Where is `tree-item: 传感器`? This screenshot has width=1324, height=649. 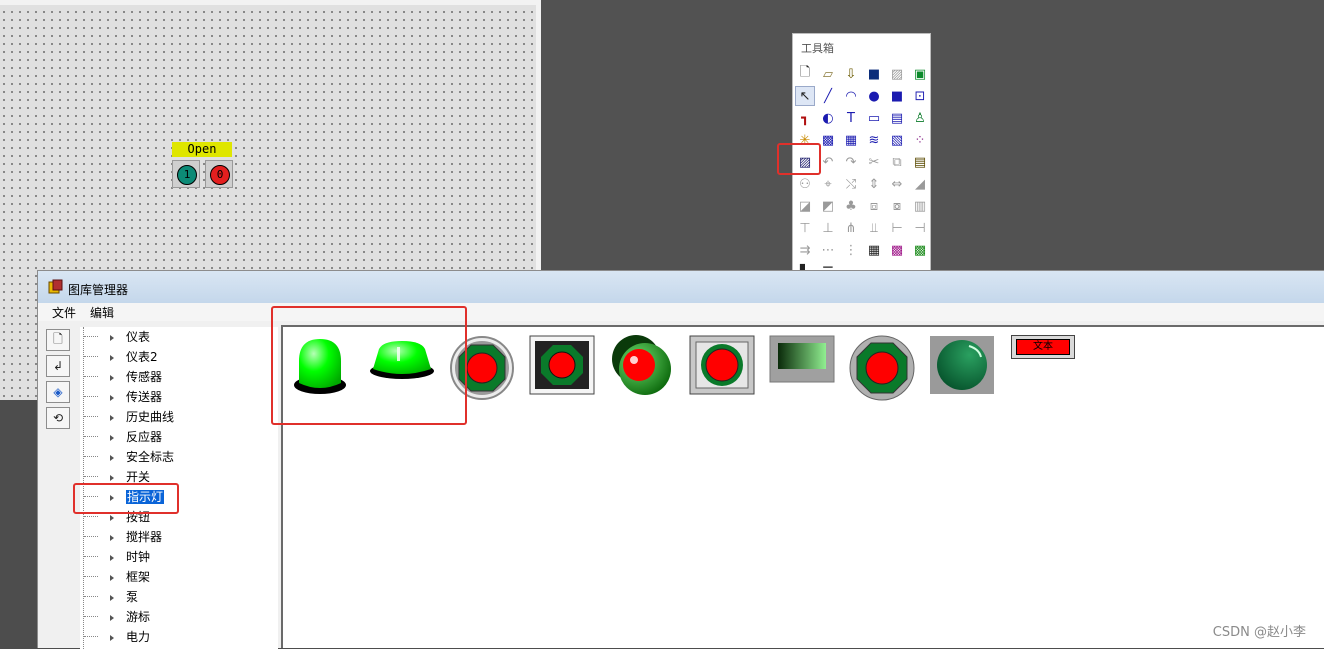 tree-item: 传感器 is located at coordinates (123, 377).